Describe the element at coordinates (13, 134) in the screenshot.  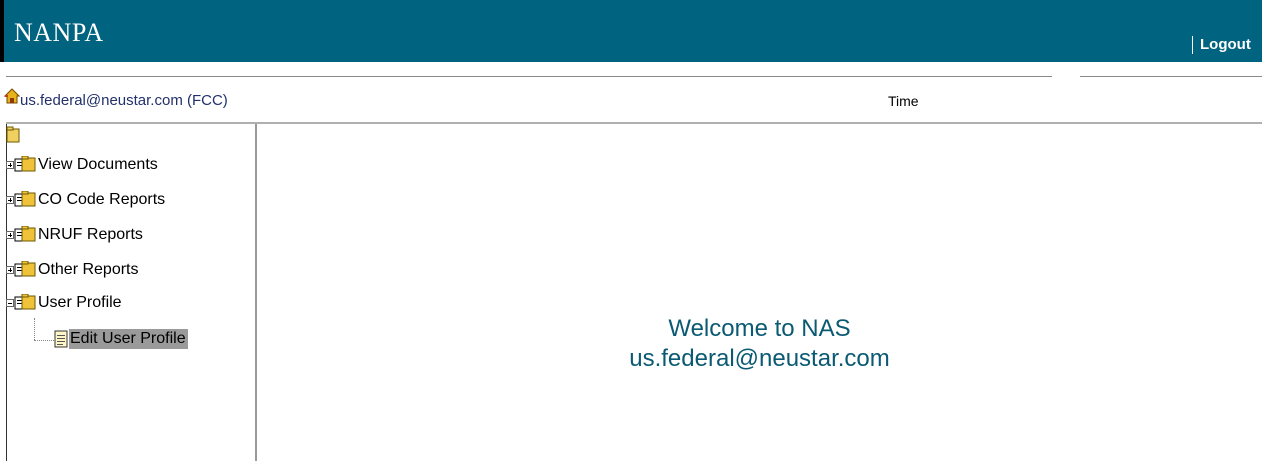
I see `tree-root-icon` at that location.